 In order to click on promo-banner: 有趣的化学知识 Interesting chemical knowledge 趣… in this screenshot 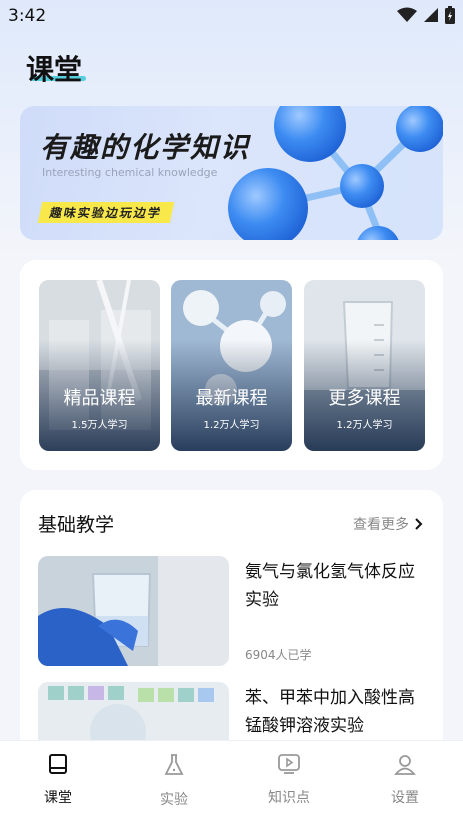, I will do `click(231, 173)`.